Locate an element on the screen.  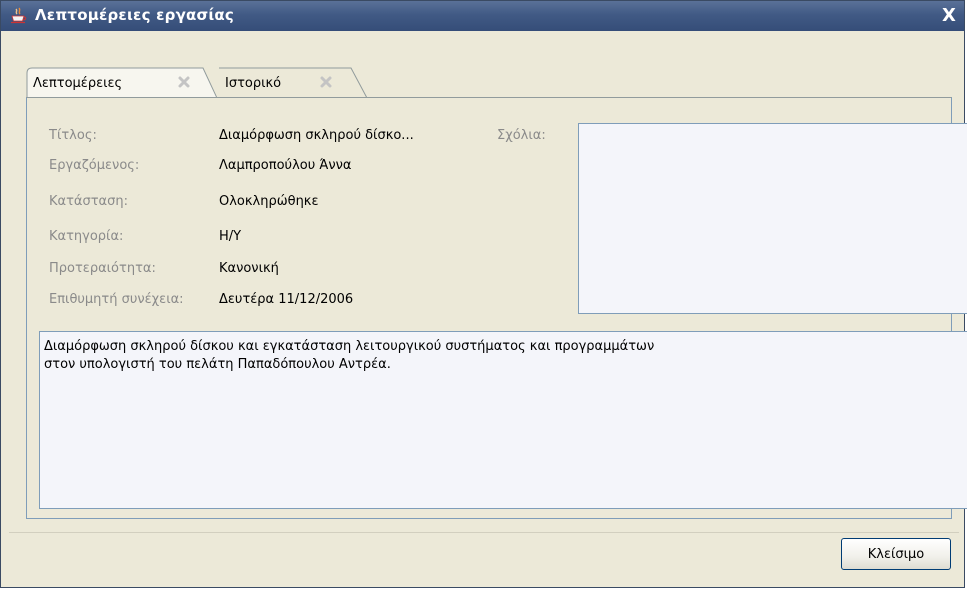
comments-label: Σχόλια: is located at coordinates (521, 135).